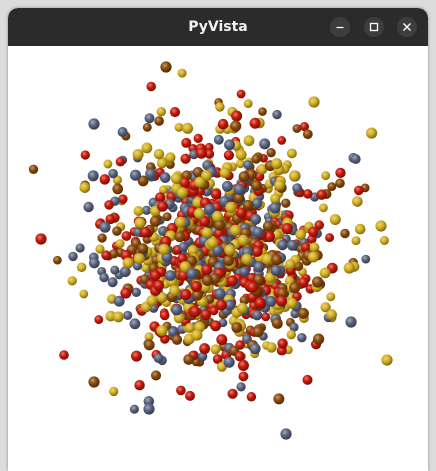 This screenshot has width=436, height=471. Describe the element at coordinates (340, 27) in the screenshot. I see `minimize-button` at that location.